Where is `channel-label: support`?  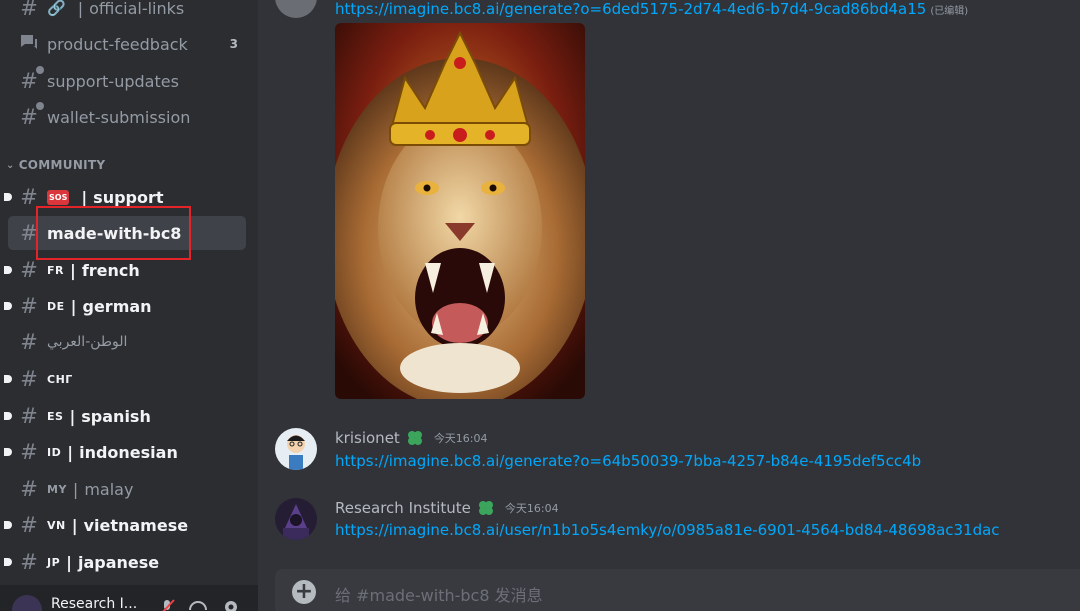 channel-label: support is located at coordinates (128, 197).